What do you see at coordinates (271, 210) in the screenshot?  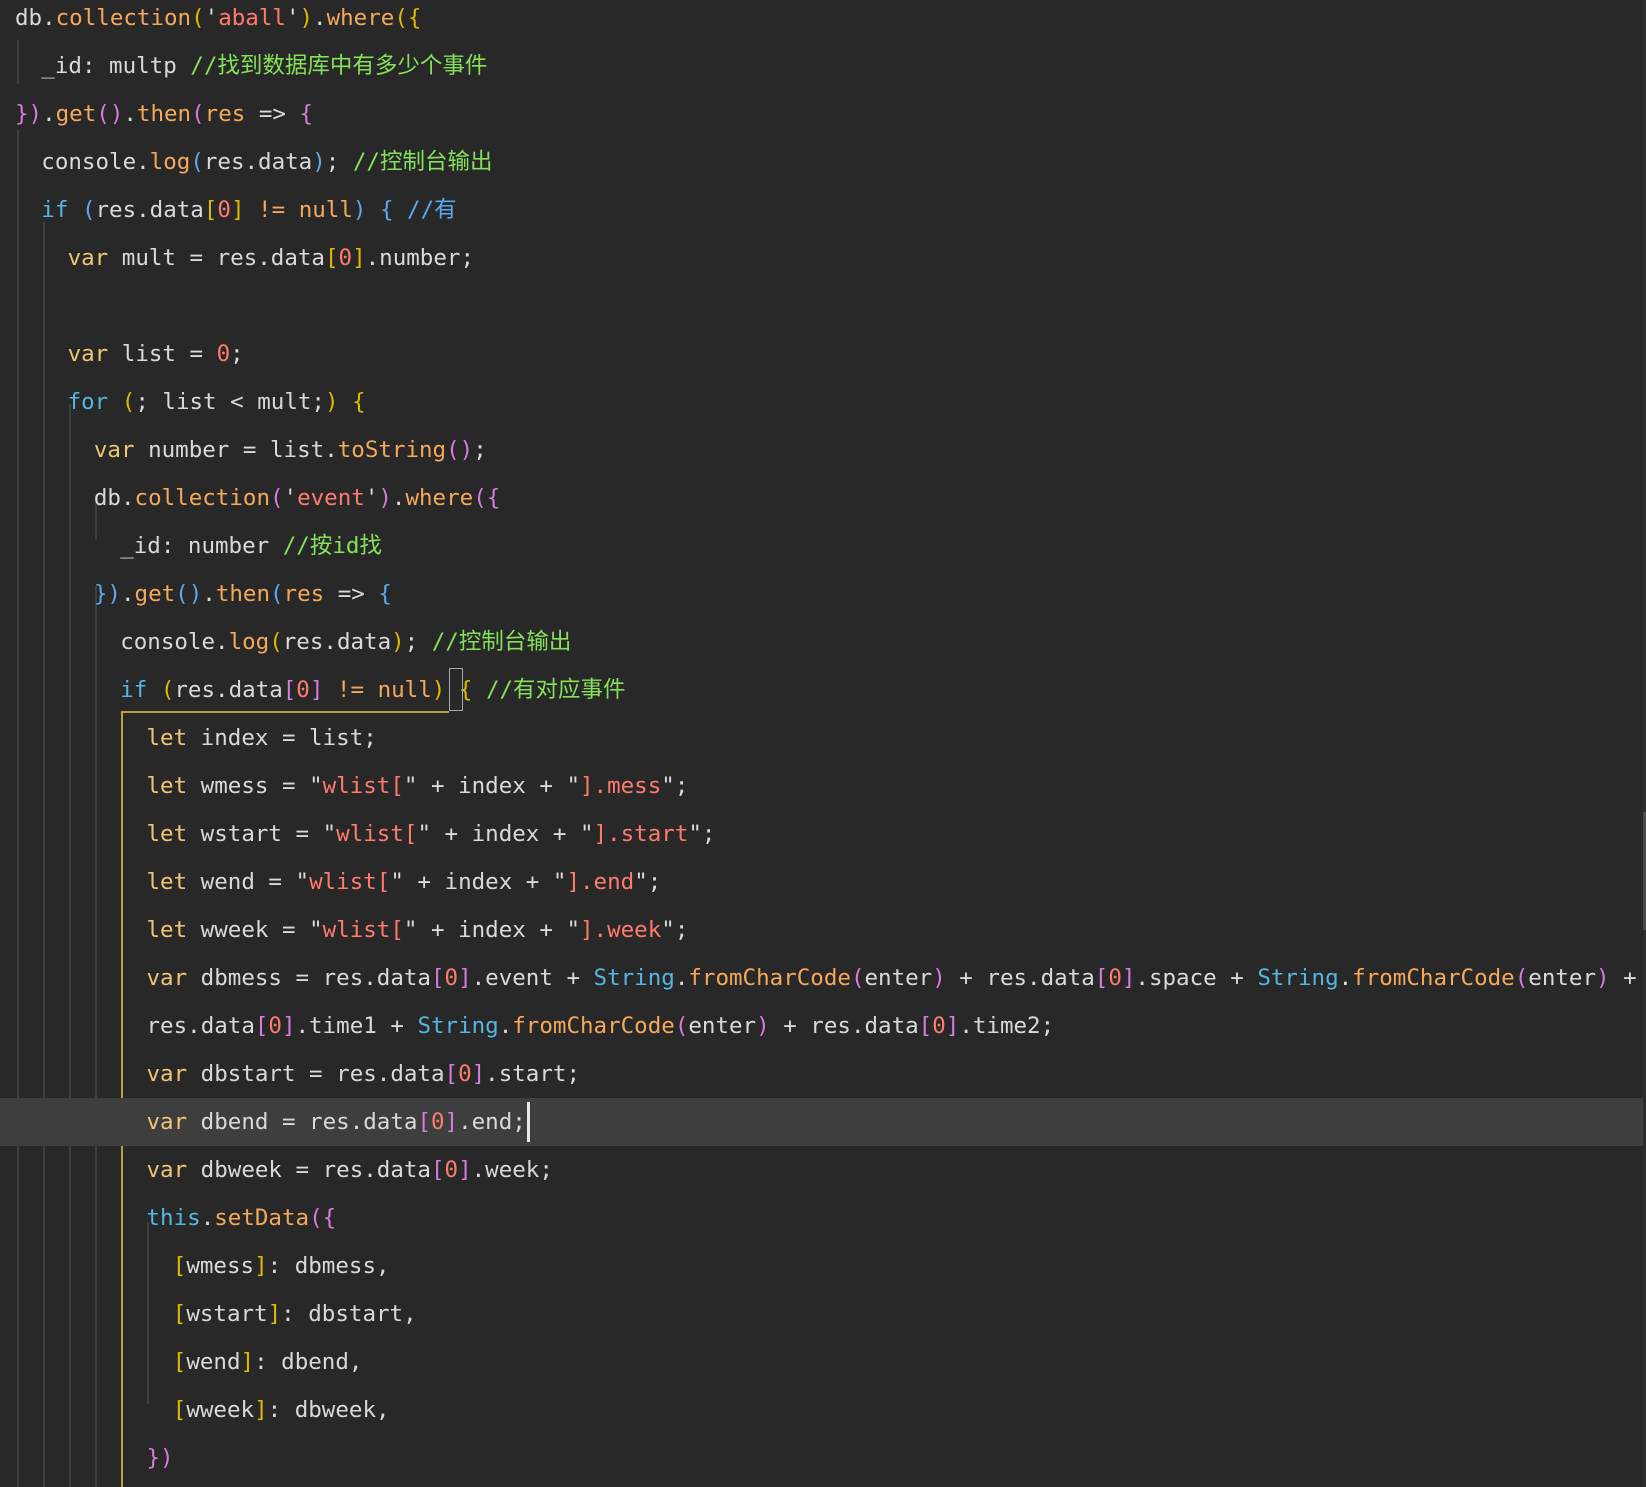 I see `code-token: !=` at bounding box center [271, 210].